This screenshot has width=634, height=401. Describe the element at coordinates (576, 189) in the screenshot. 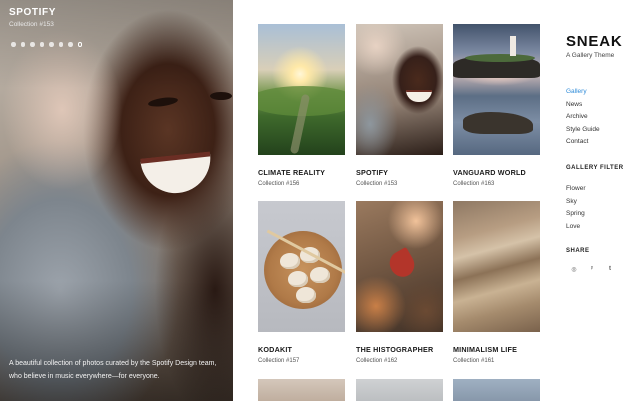

I see `filter-item-flower: Flower` at that location.